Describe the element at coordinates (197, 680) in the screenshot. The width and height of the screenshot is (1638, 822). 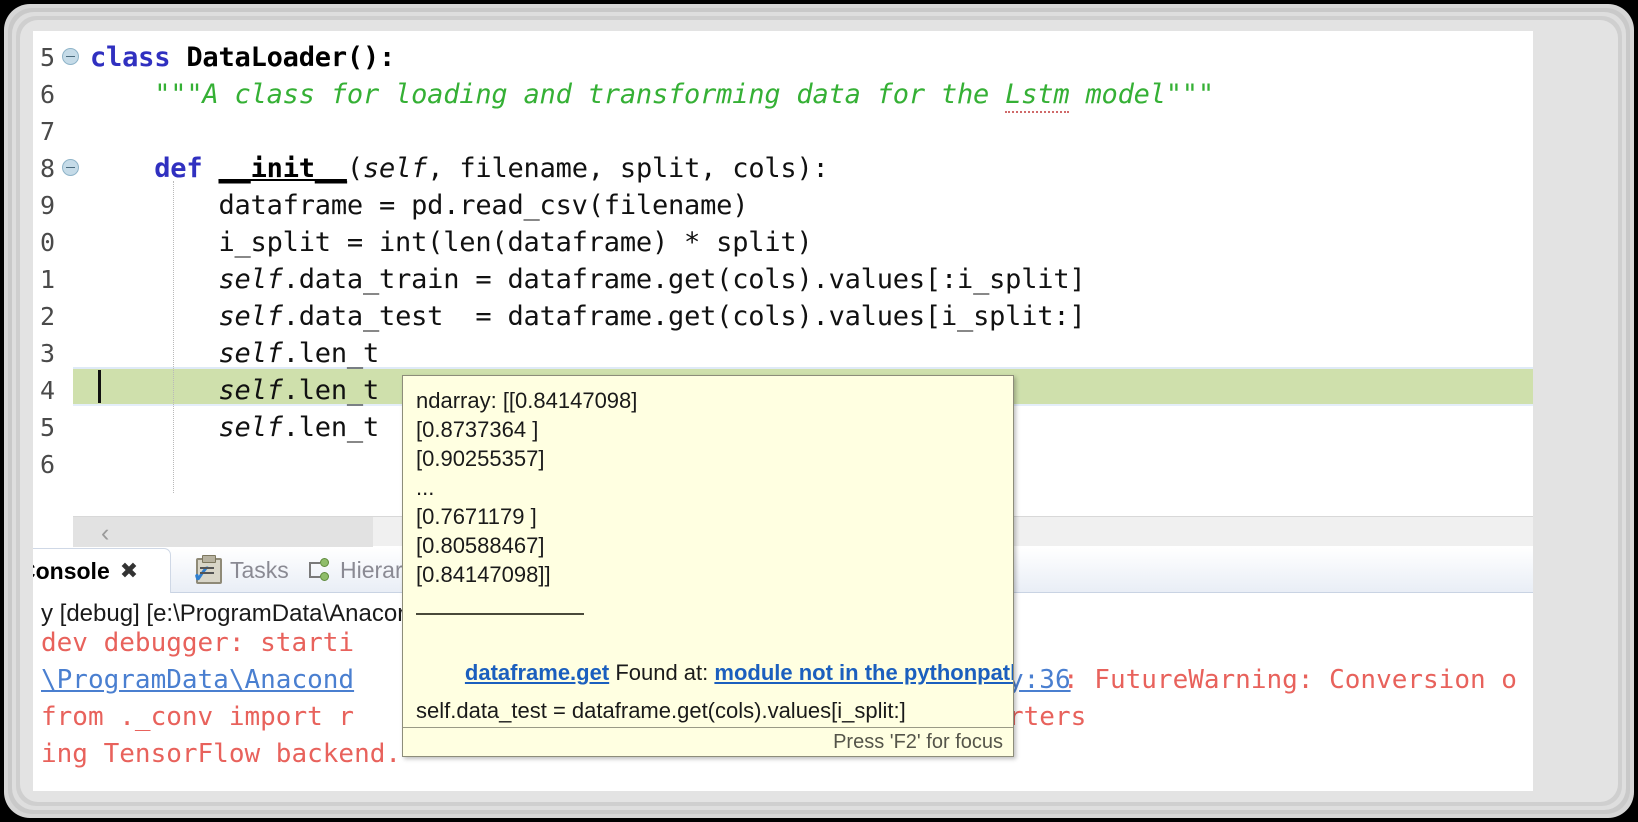
I see `console-line: \ProgramData\Anacond` at that location.